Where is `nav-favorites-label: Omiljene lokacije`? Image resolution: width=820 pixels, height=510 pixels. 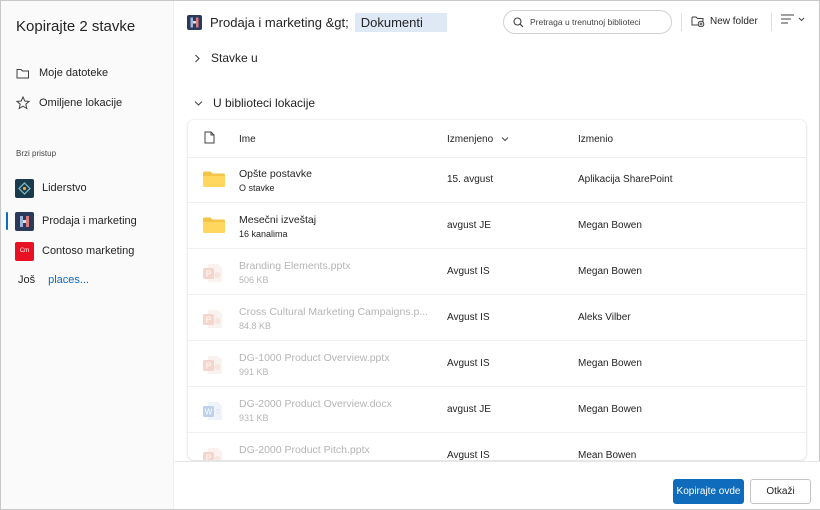 nav-favorites-label: Omiljene lokacije is located at coordinates (81, 103).